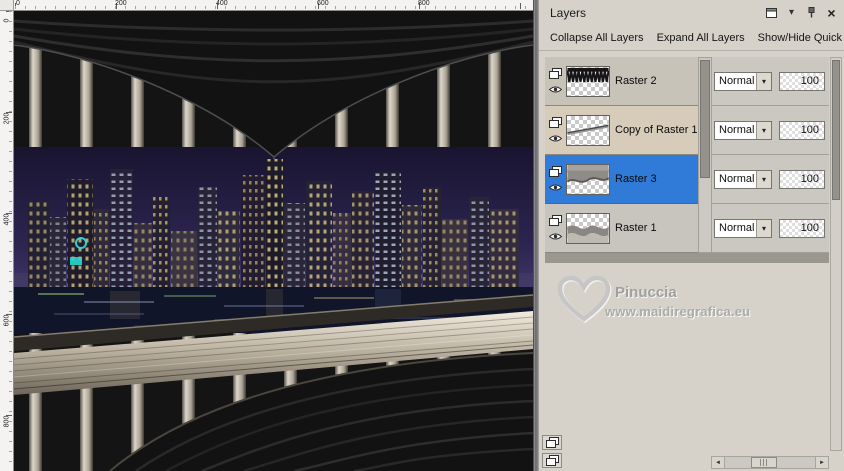 Image resolution: width=844 pixels, height=471 pixels. I want to click on layer-row-left: Copy of Raster 1, so click(621, 130).